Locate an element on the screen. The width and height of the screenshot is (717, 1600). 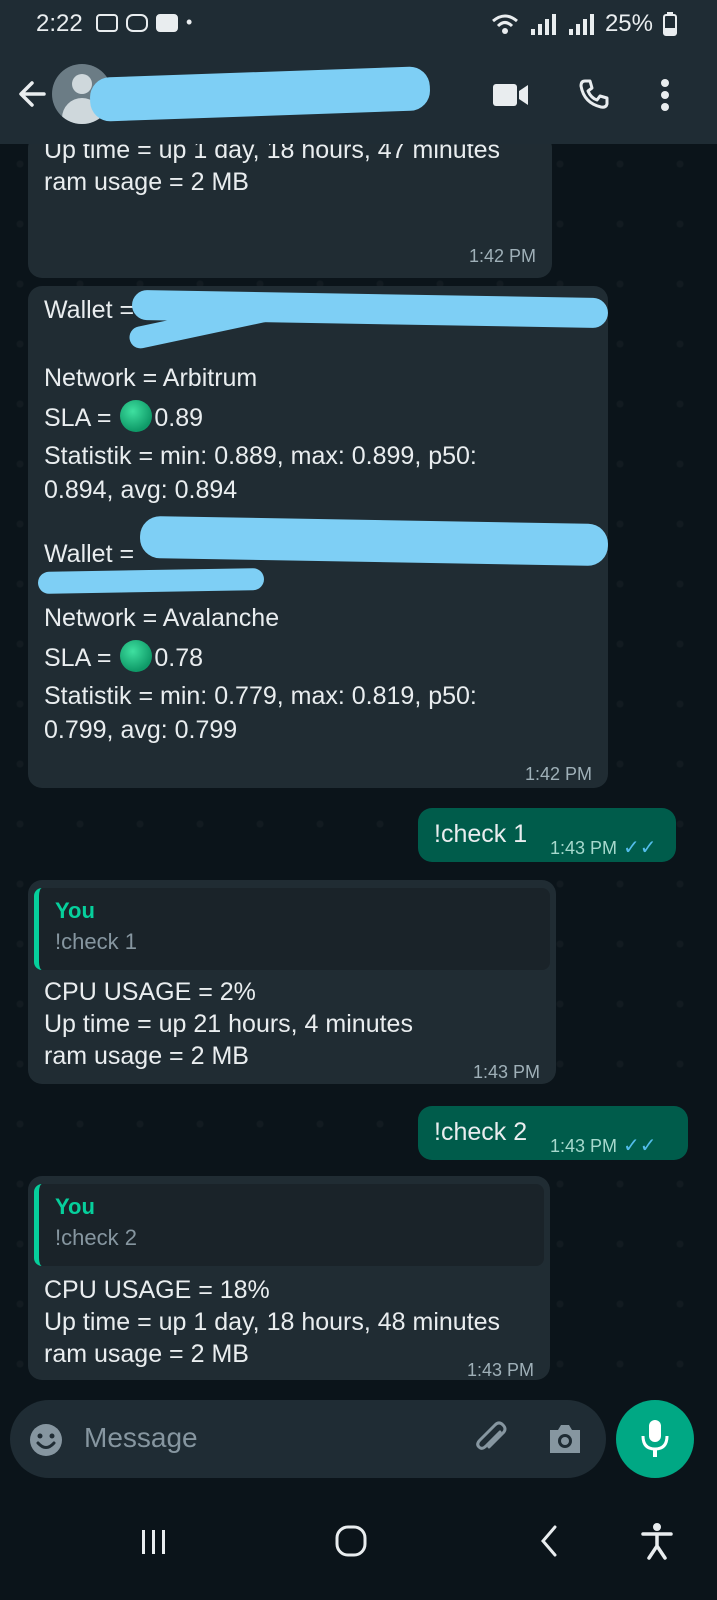
quoted-message: You !check 2 is located at coordinates (289, 1225).